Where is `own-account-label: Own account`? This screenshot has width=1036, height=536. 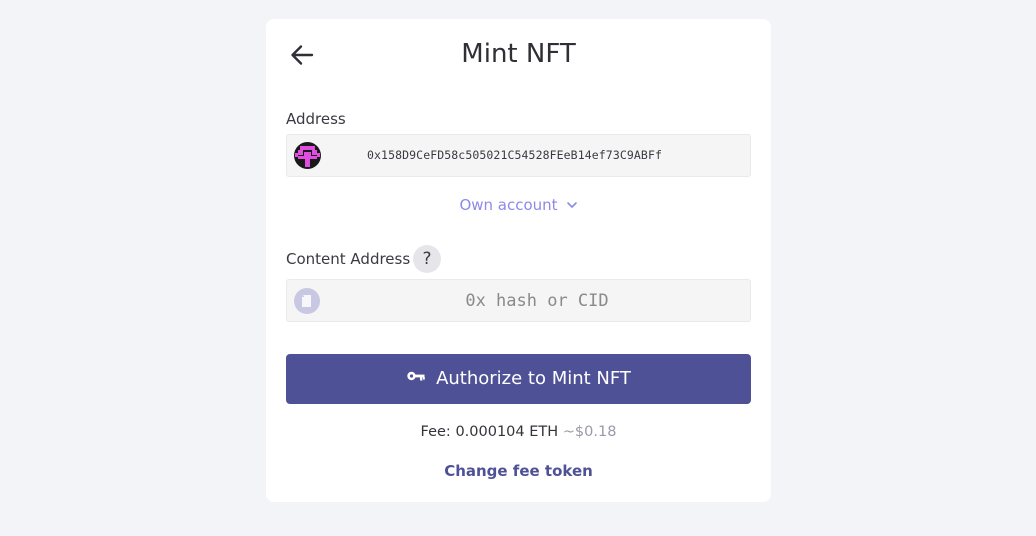
own-account-label: Own account is located at coordinates (508, 205).